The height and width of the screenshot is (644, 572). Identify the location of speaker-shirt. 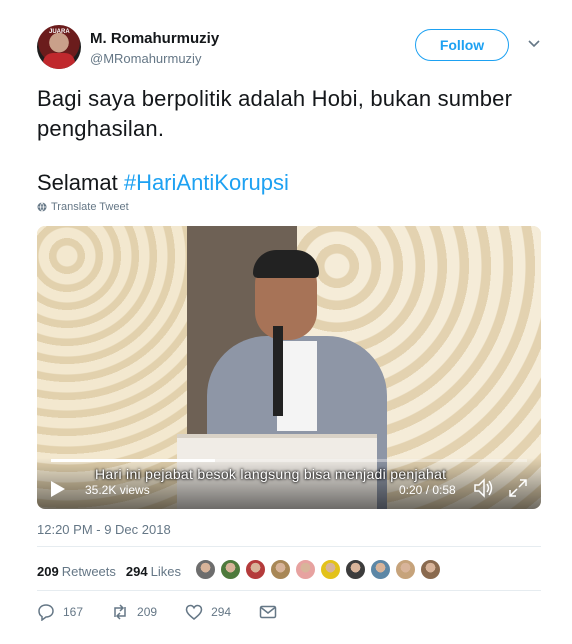
(297, 386).